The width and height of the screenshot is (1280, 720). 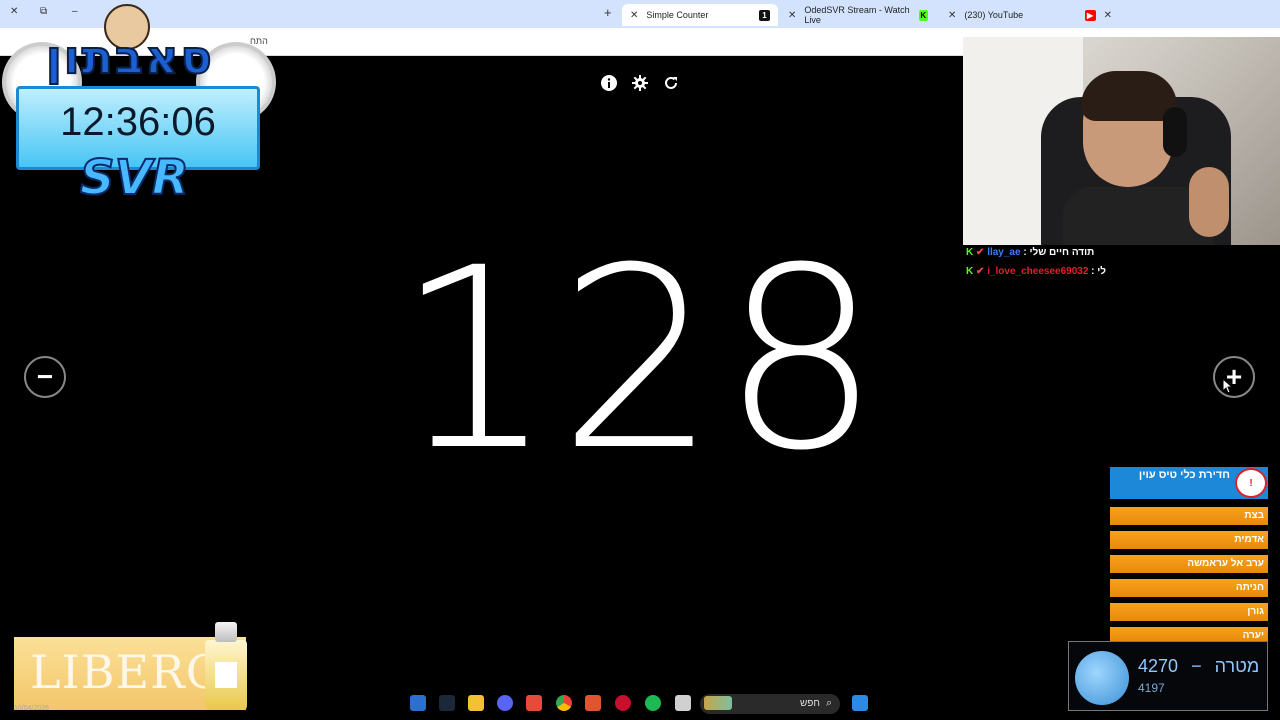 I want to click on chat-message: K ✔ i_love_cheesee69032 : לי, so click(x=1036, y=271).